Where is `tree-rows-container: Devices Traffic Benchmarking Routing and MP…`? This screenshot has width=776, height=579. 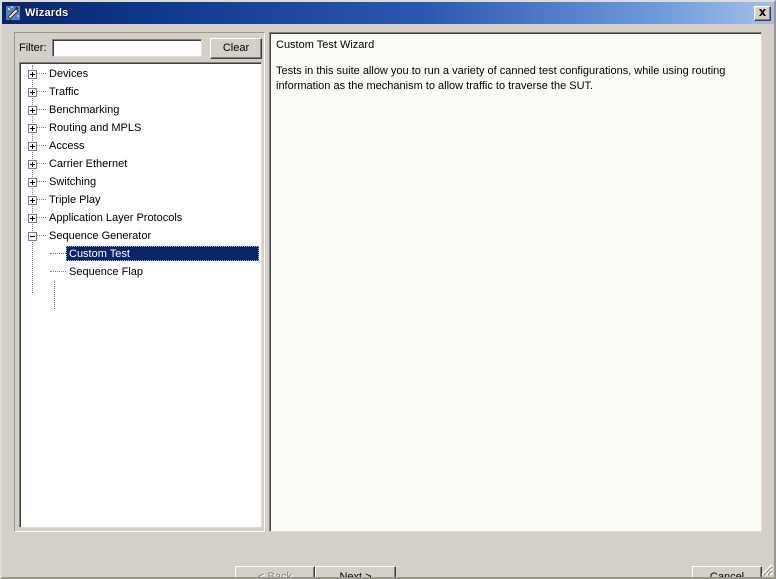 tree-rows-container: Devices Traffic Benchmarking Routing and MP… is located at coordinates (140, 173).